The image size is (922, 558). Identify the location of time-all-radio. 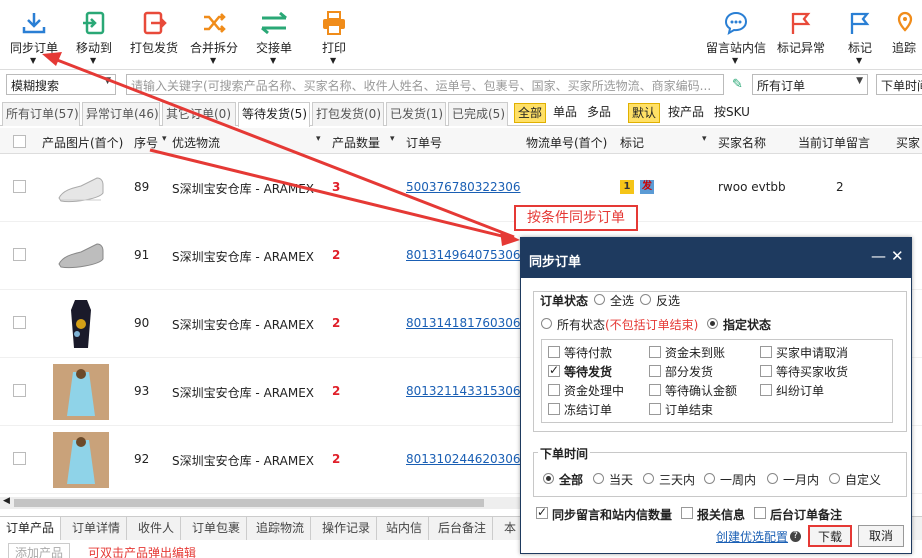
(548, 478).